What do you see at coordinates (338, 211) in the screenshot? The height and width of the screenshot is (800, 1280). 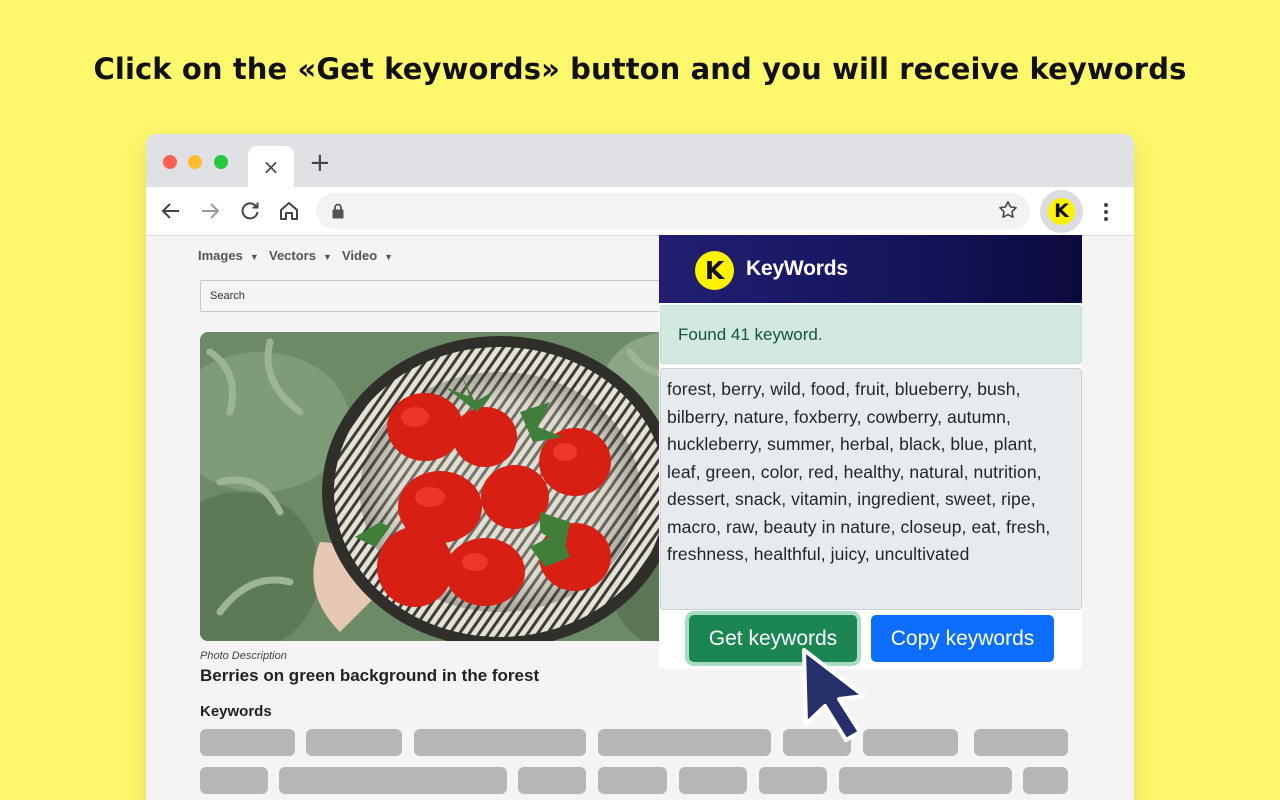 I see `lock-icon` at bounding box center [338, 211].